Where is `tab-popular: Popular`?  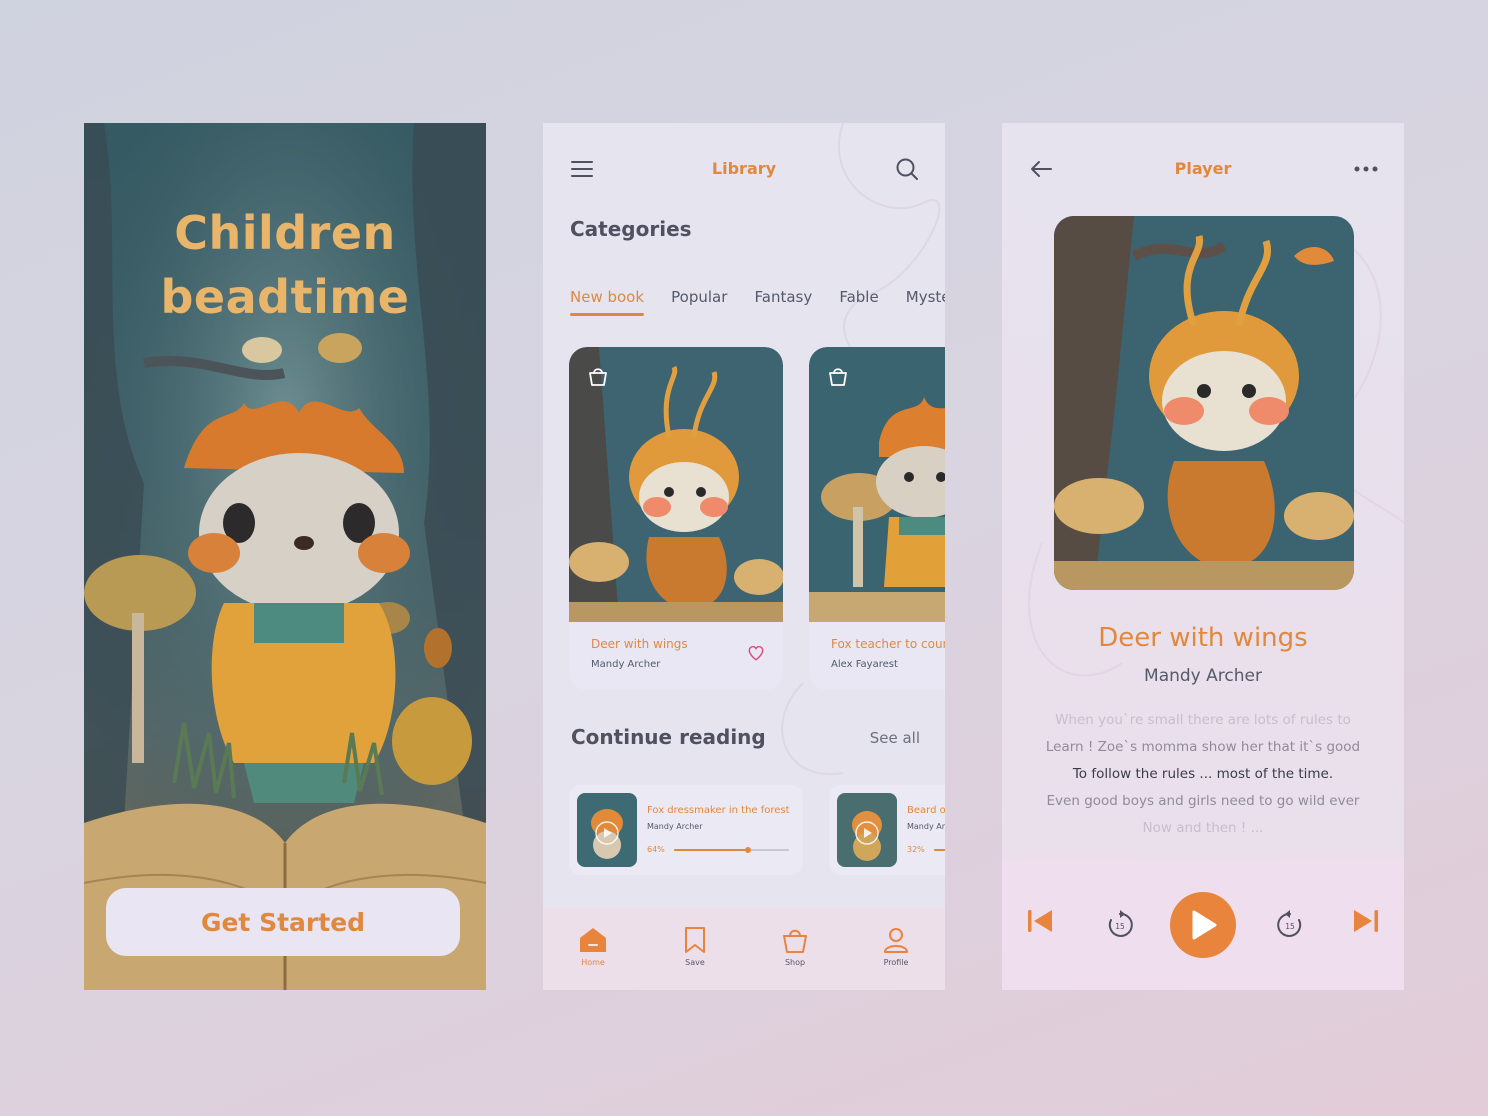 tab-popular: Popular is located at coordinates (699, 302).